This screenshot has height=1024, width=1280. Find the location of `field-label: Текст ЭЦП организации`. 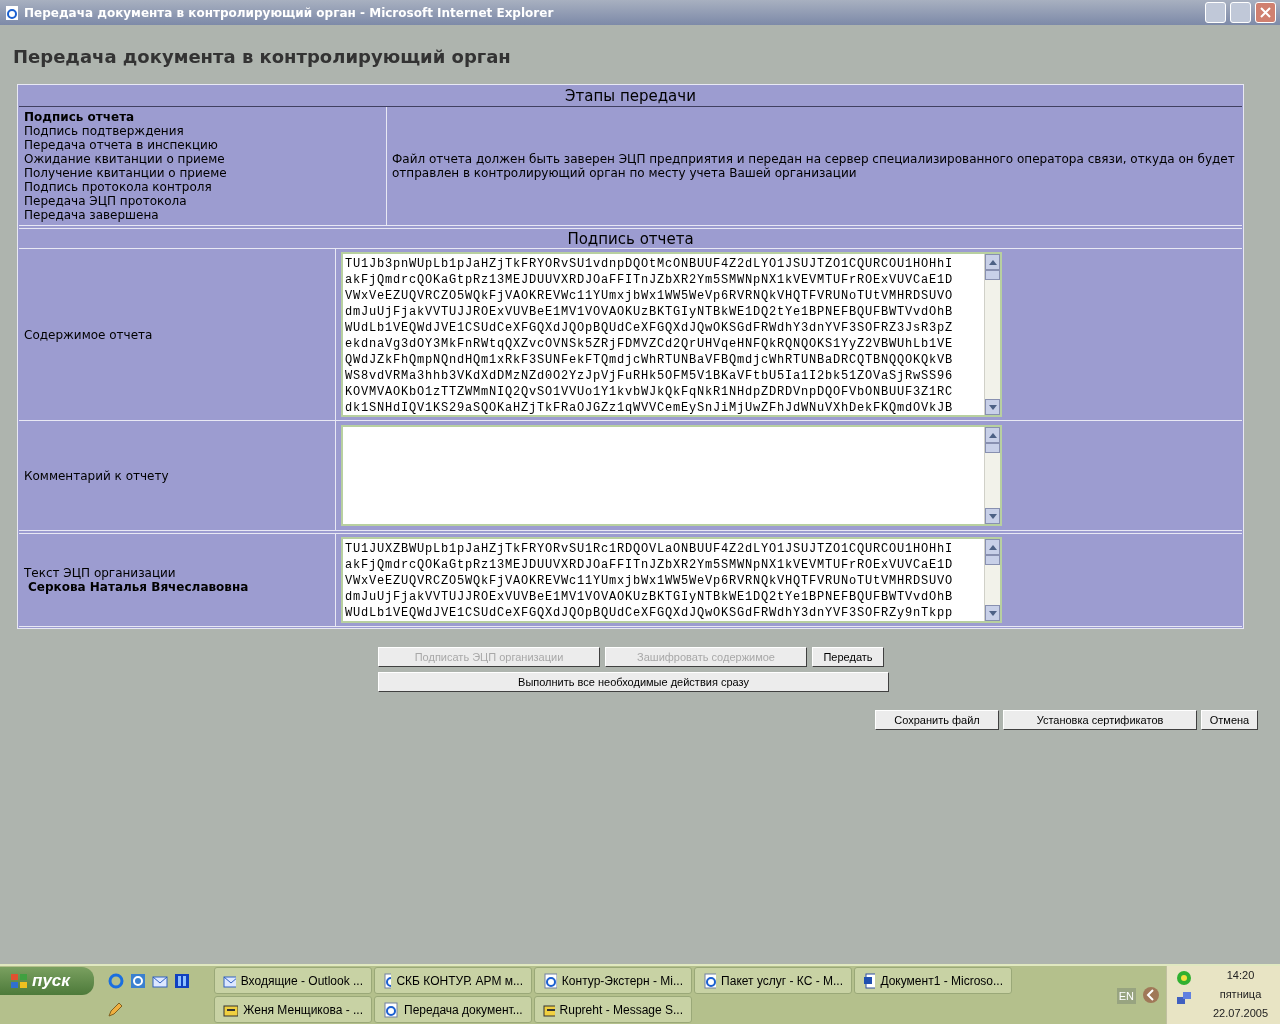

field-label: Текст ЭЦП организации is located at coordinates (100, 573).